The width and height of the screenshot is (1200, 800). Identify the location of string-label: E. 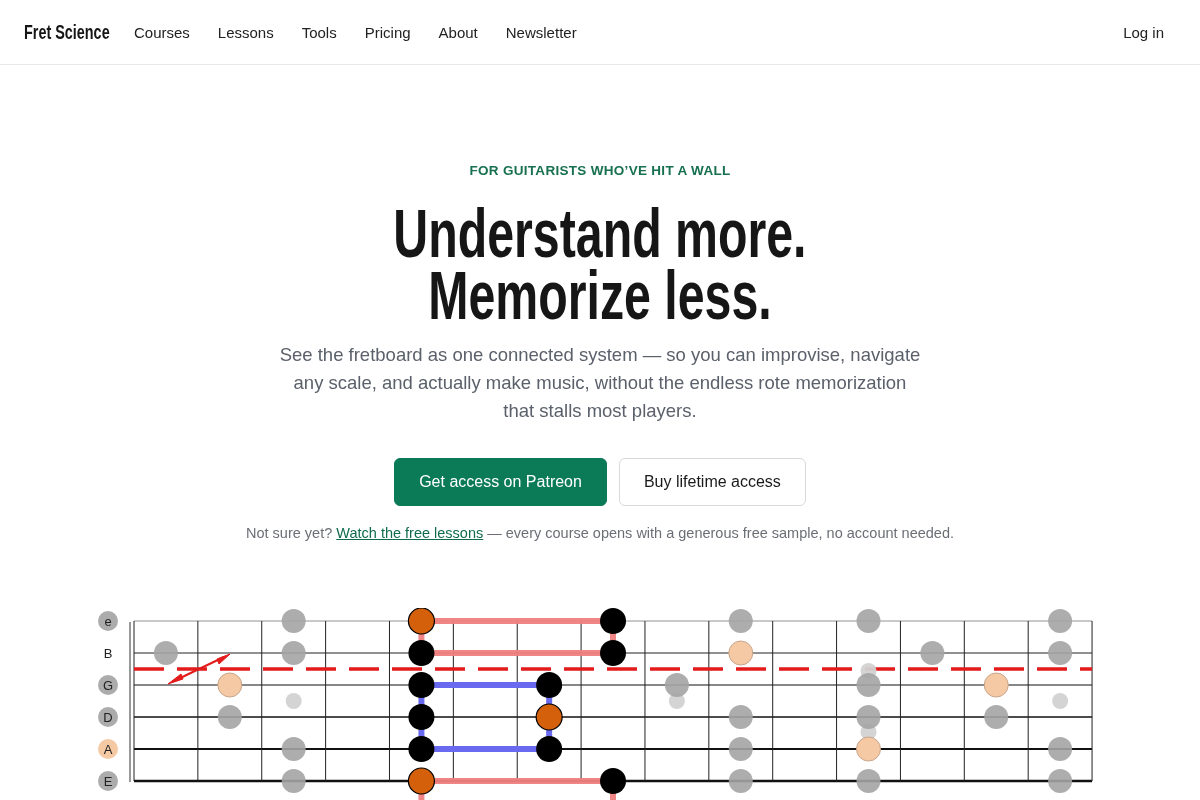
(108, 781).